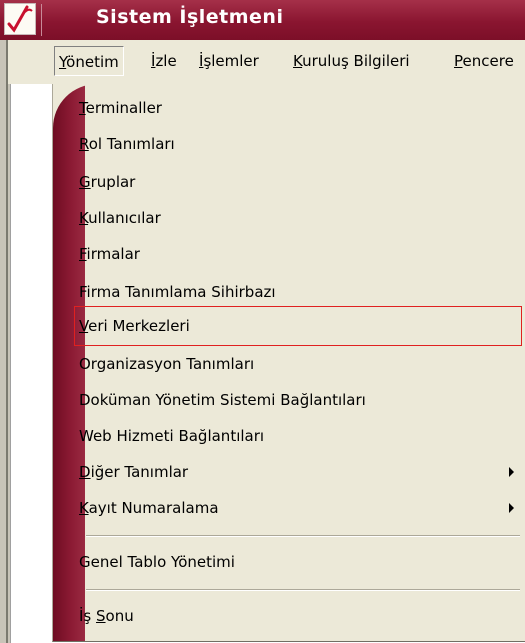  I want to click on title-separator, so click(41, 20).